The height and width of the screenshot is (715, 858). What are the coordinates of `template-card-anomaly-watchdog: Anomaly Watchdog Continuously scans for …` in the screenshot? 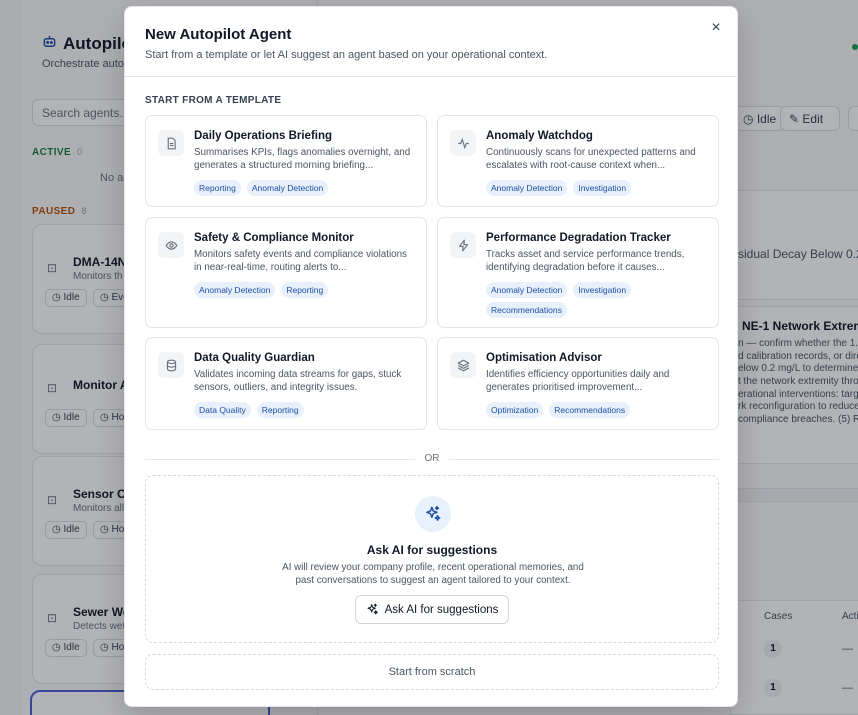 It's located at (578, 161).